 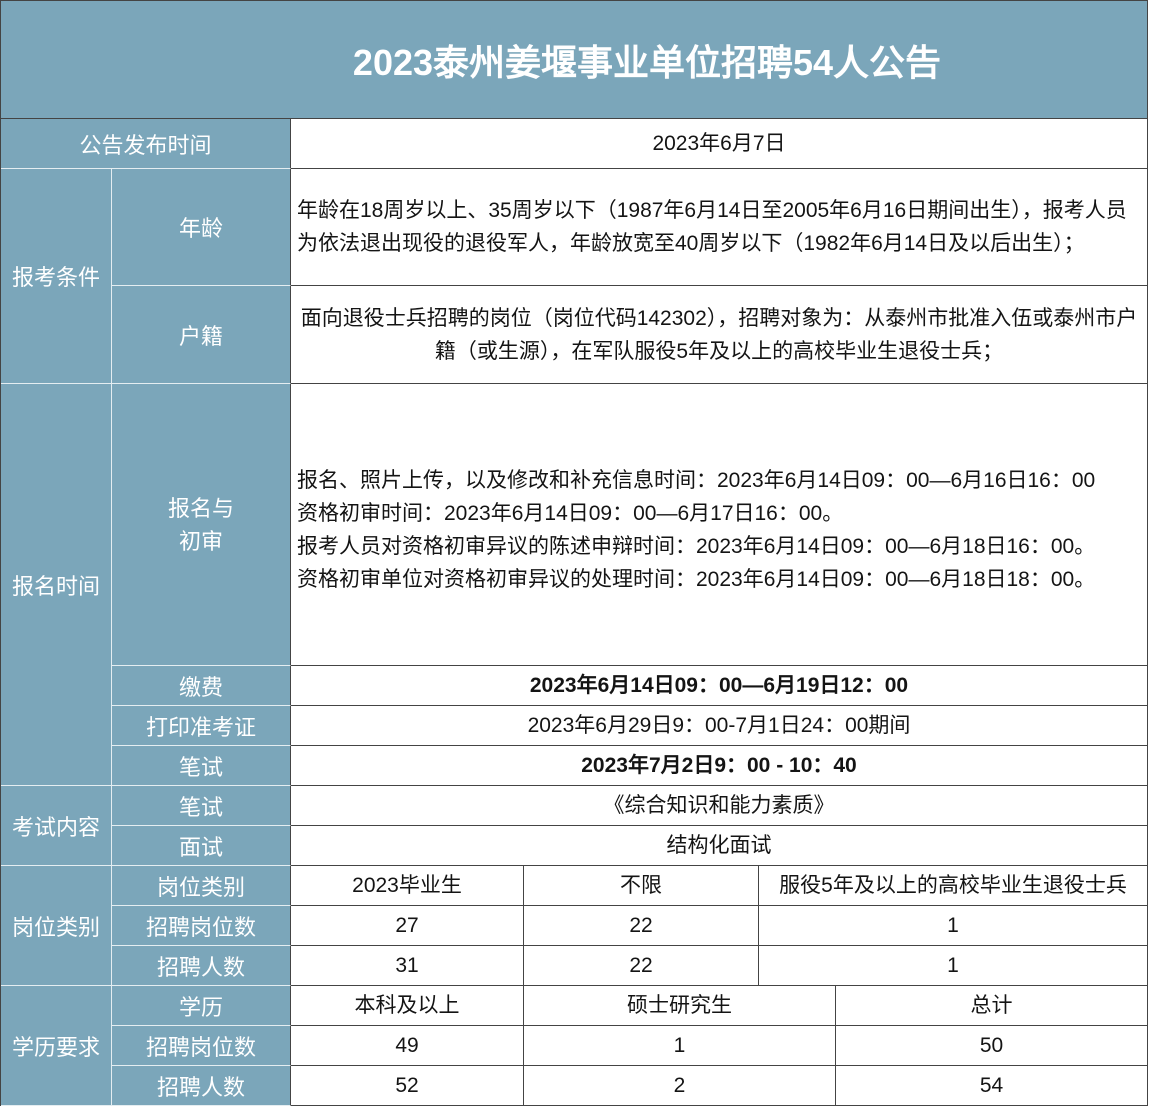 I want to click on hukou-label: 户籍, so click(x=201, y=335).